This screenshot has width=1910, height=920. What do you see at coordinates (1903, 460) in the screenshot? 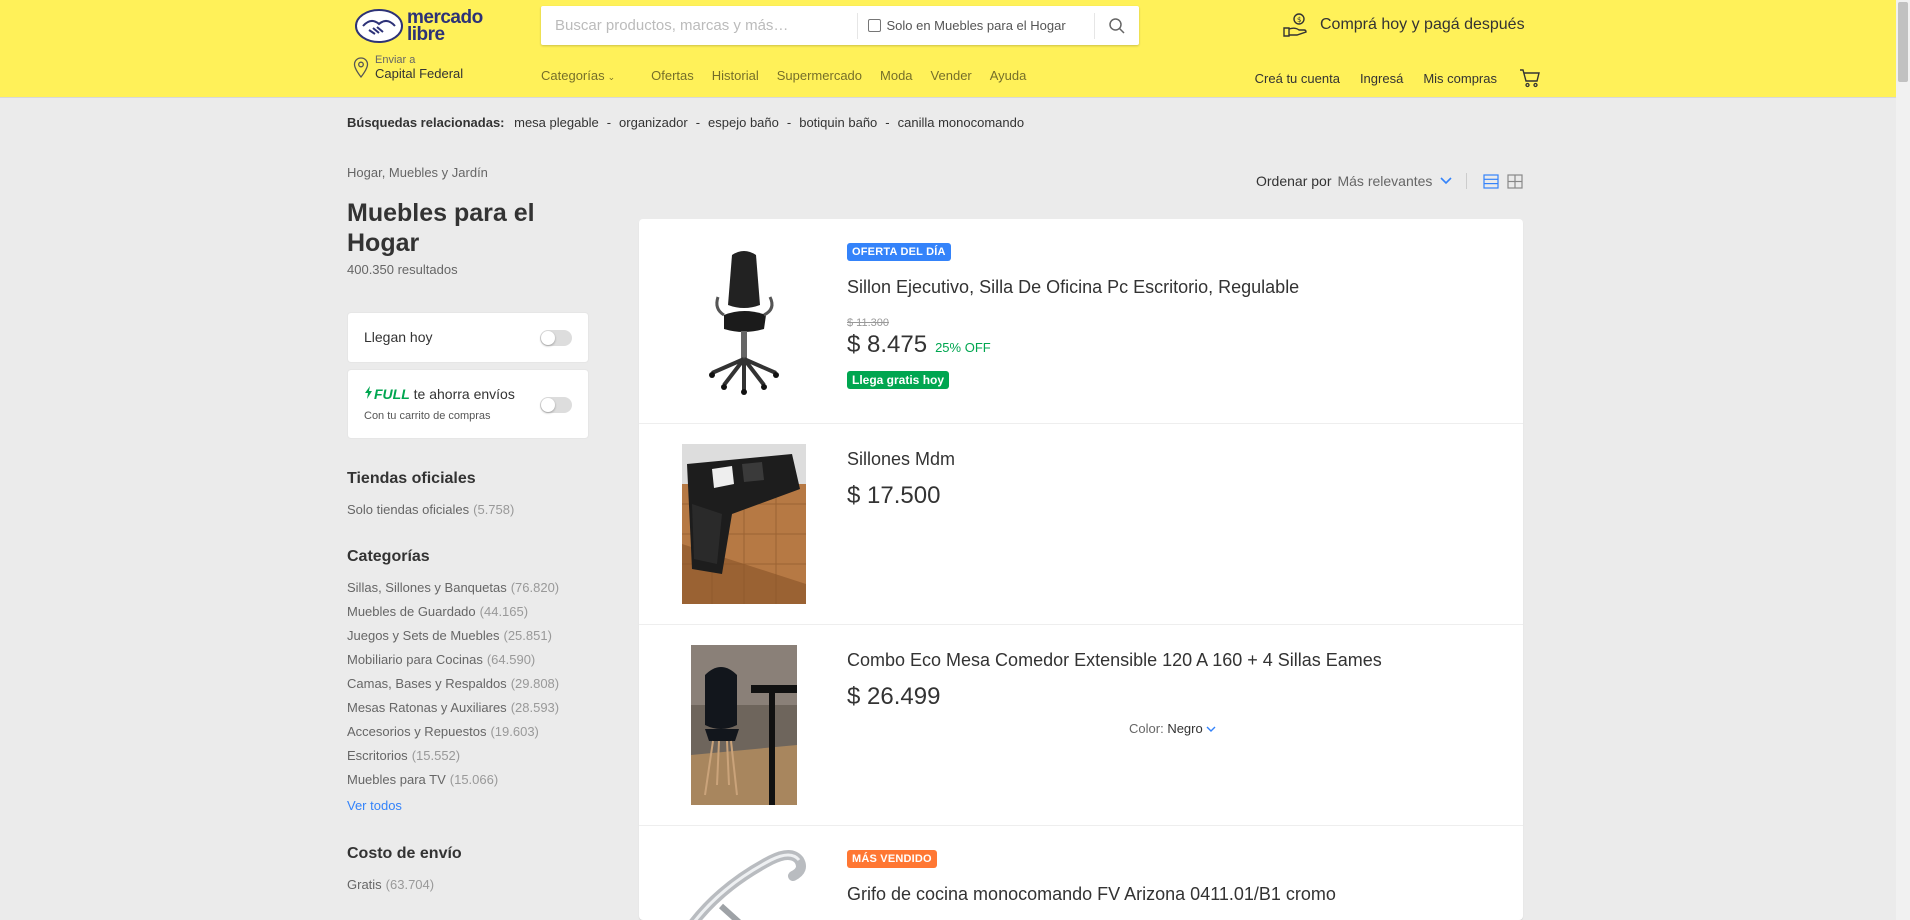
I see `page-scrollbar` at bounding box center [1903, 460].